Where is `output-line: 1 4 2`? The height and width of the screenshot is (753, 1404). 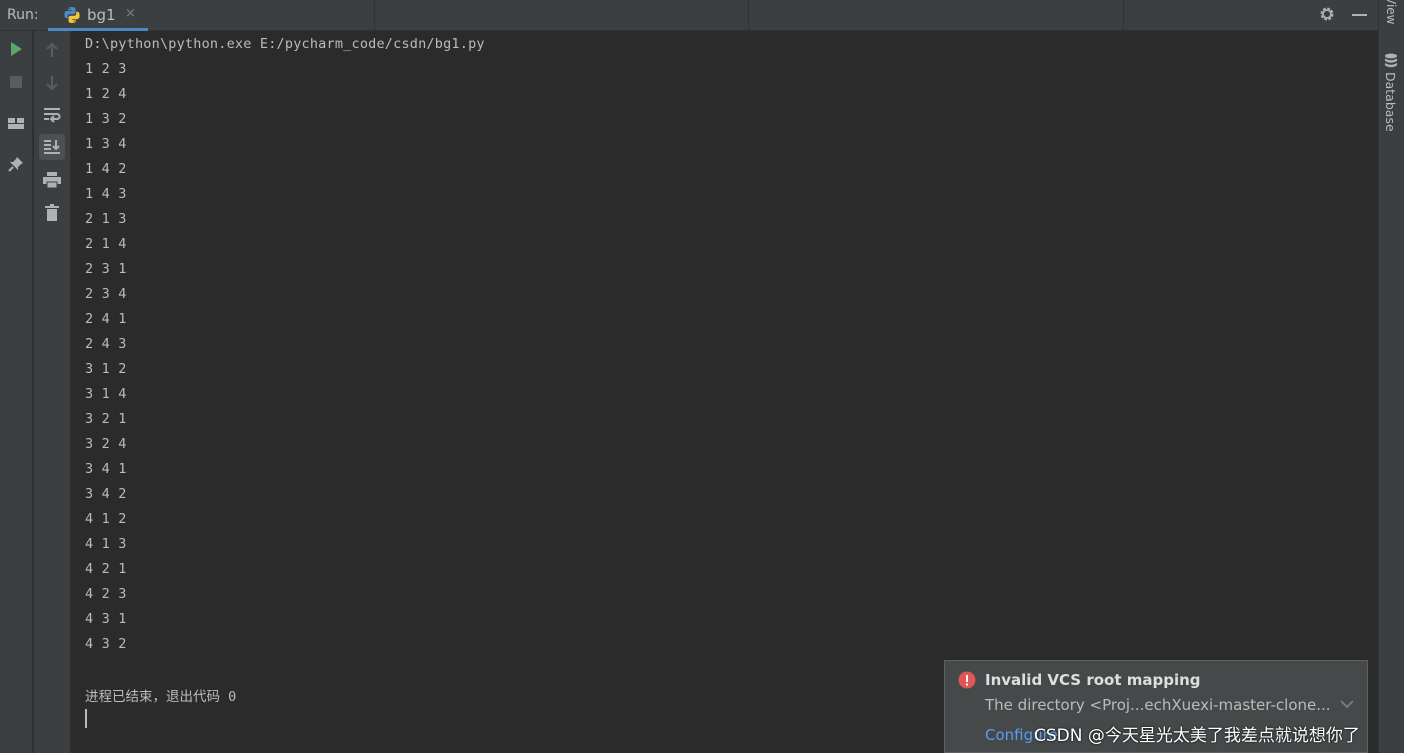 output-line: 1 4 2 is located at coordinates (106, 169).